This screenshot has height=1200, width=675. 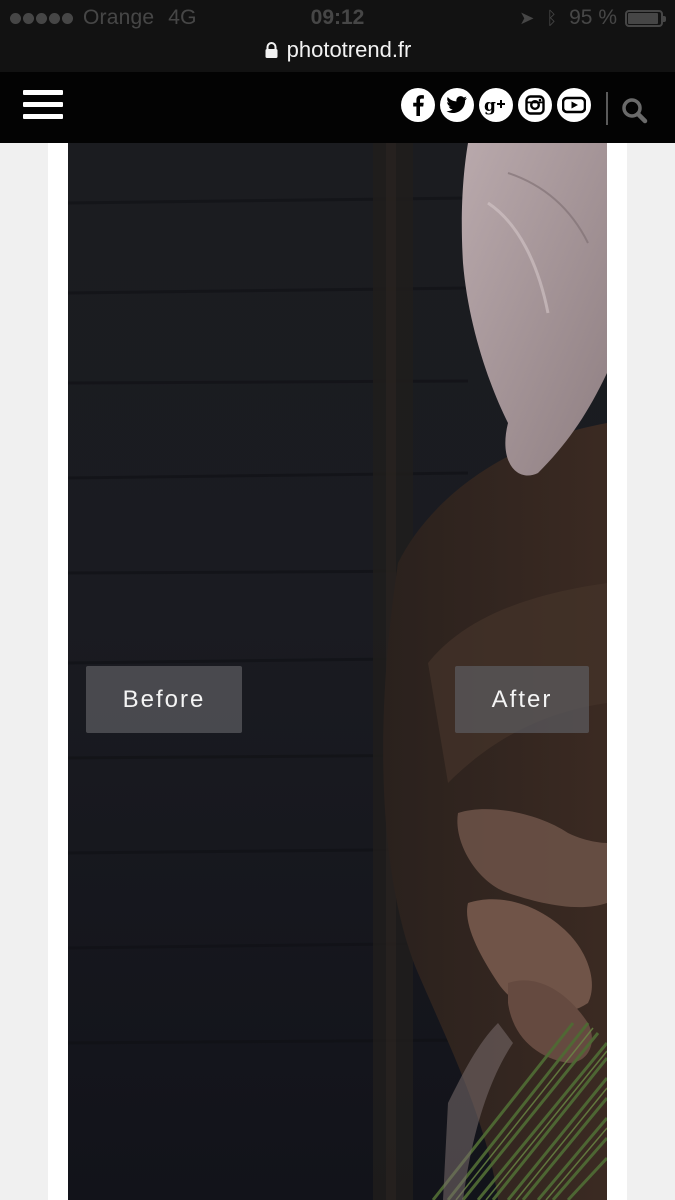 I want to click on google-plus-icon: g, so click(x=496, y=105).